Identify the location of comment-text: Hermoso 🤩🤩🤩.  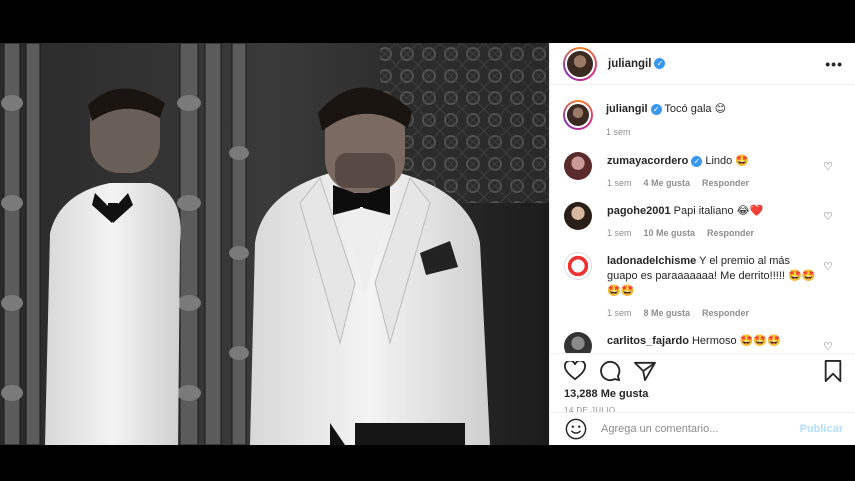
(736, 341).